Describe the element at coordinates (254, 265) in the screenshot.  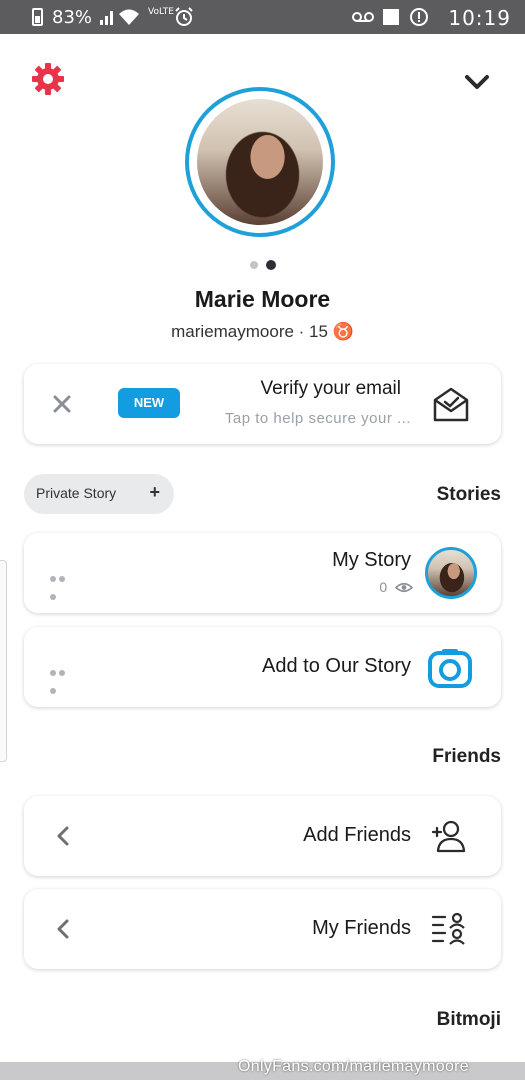
I see `page-dot` at that location.